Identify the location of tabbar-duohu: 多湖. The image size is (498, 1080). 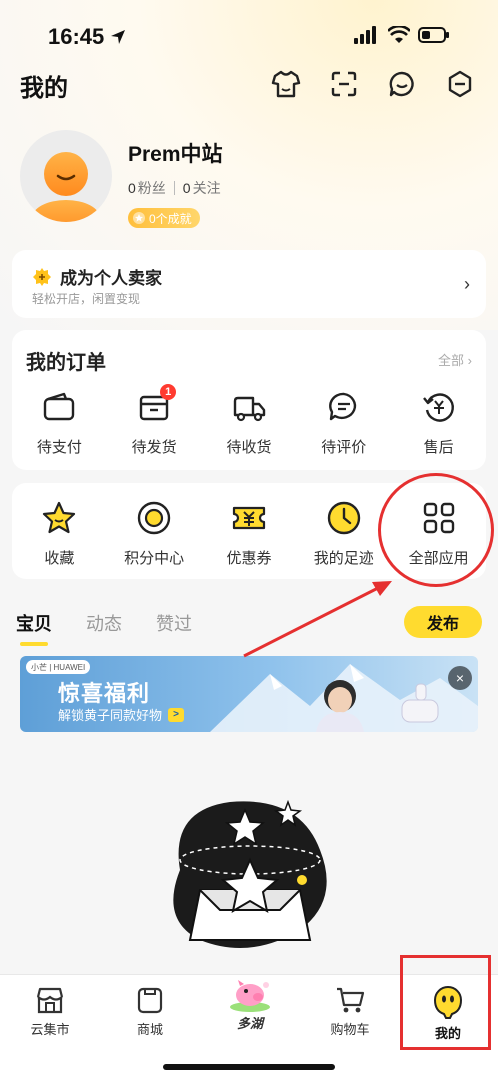
(250, 1006).